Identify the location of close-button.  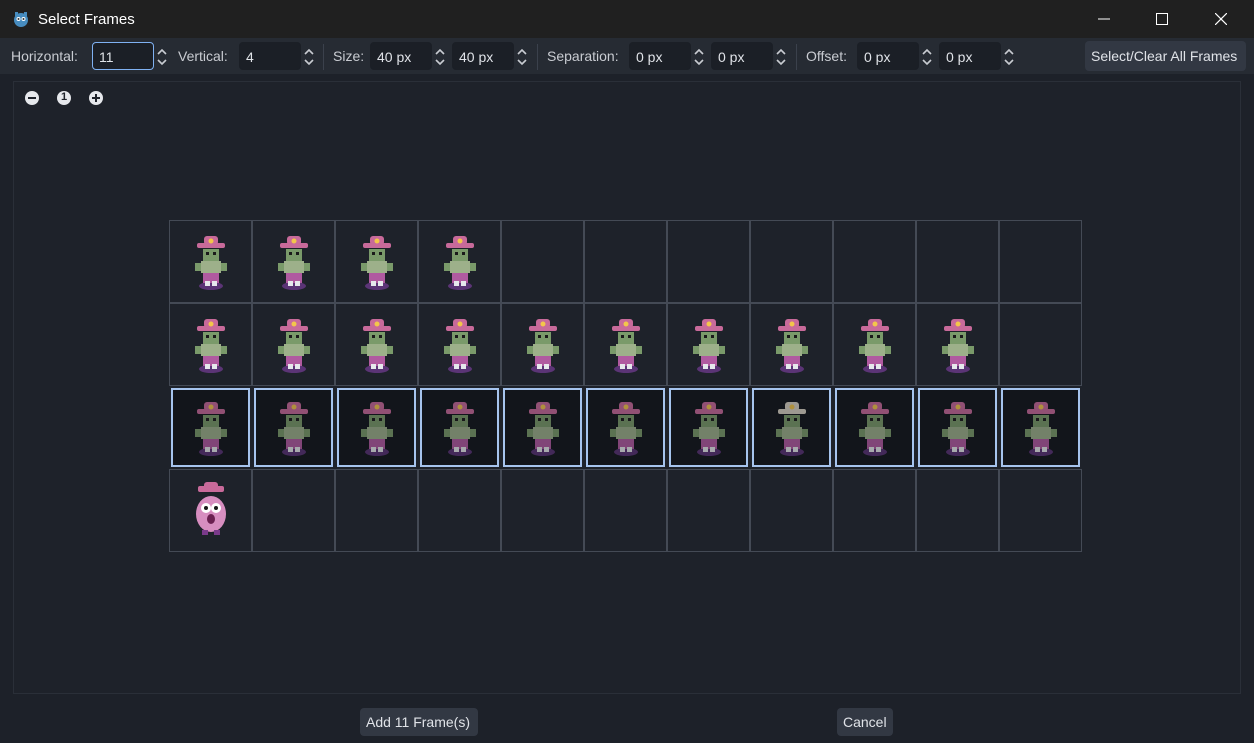
(1221, 19).